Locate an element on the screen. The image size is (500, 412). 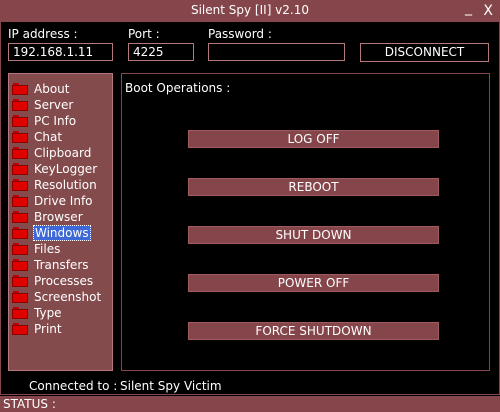
shut-down-button: SHUT DOWN is located at coordinates (313, 235).